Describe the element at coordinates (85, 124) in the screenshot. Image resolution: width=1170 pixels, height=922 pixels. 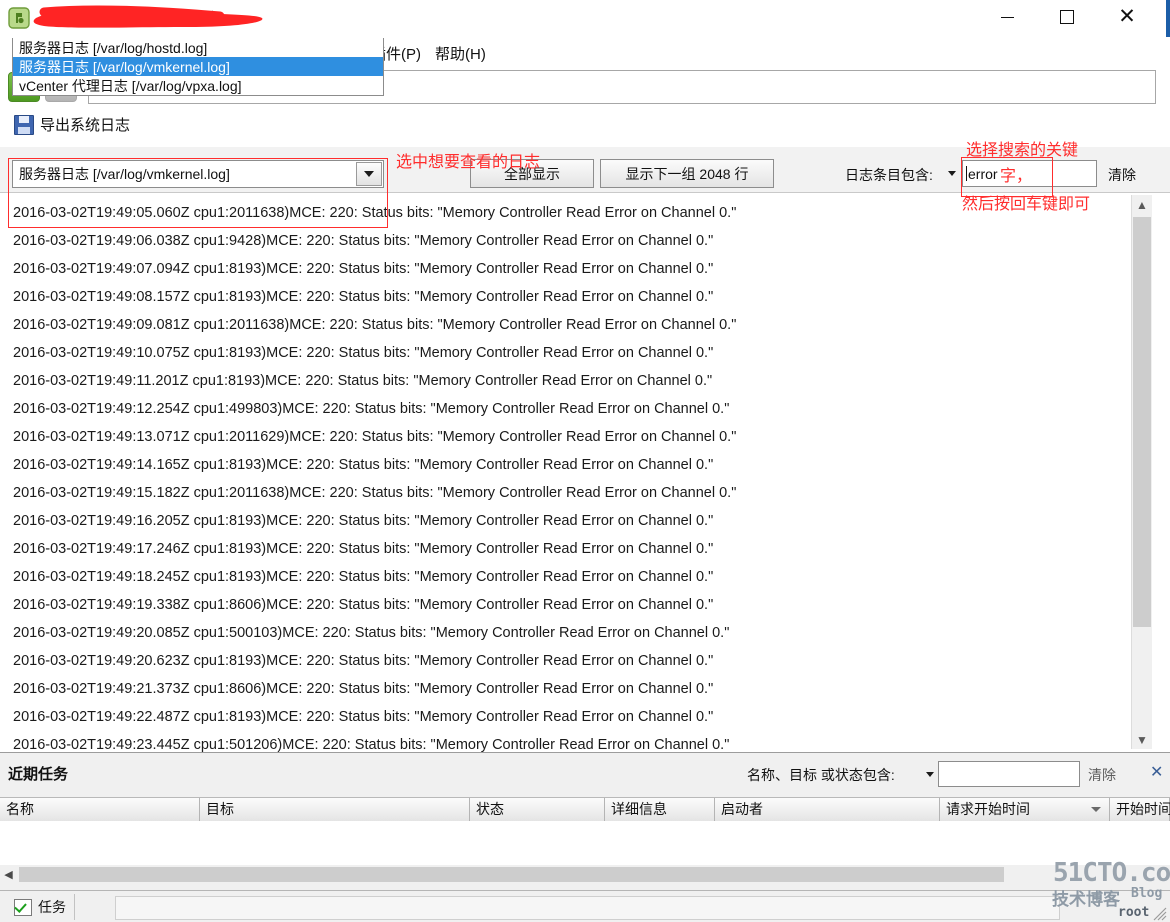
I see `export-system-logs-link: 导出系统日志` at that location.